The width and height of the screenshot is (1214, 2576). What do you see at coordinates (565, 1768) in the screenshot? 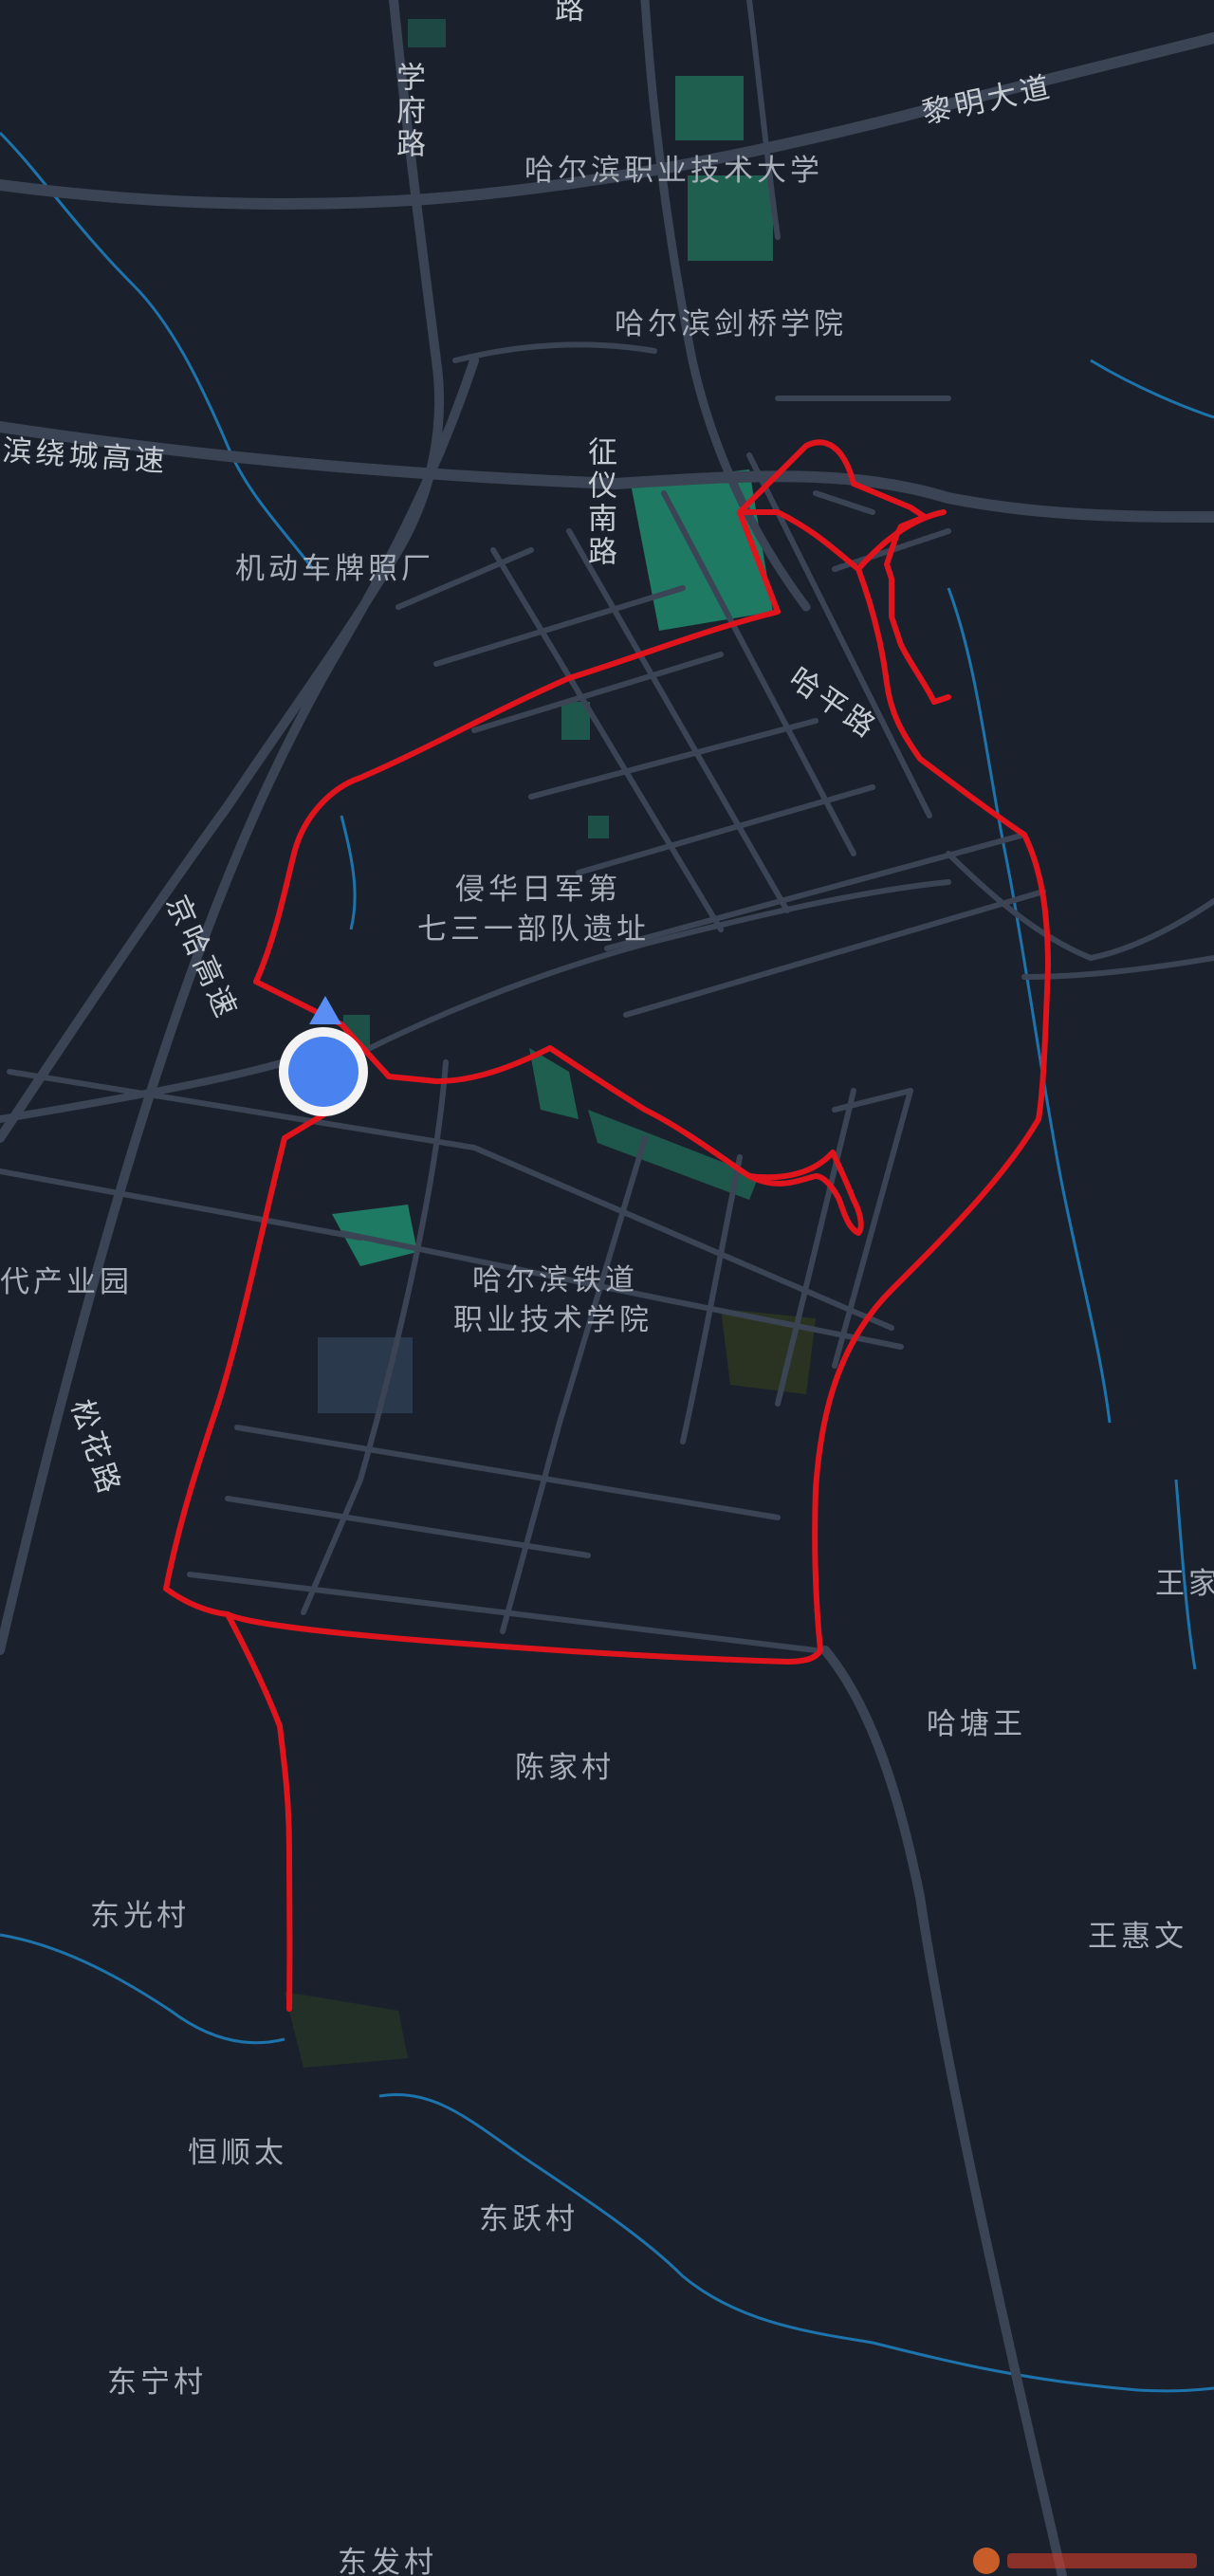
I see `chenjia-village-label: 陈家村` at bounding box center [565, 1768].